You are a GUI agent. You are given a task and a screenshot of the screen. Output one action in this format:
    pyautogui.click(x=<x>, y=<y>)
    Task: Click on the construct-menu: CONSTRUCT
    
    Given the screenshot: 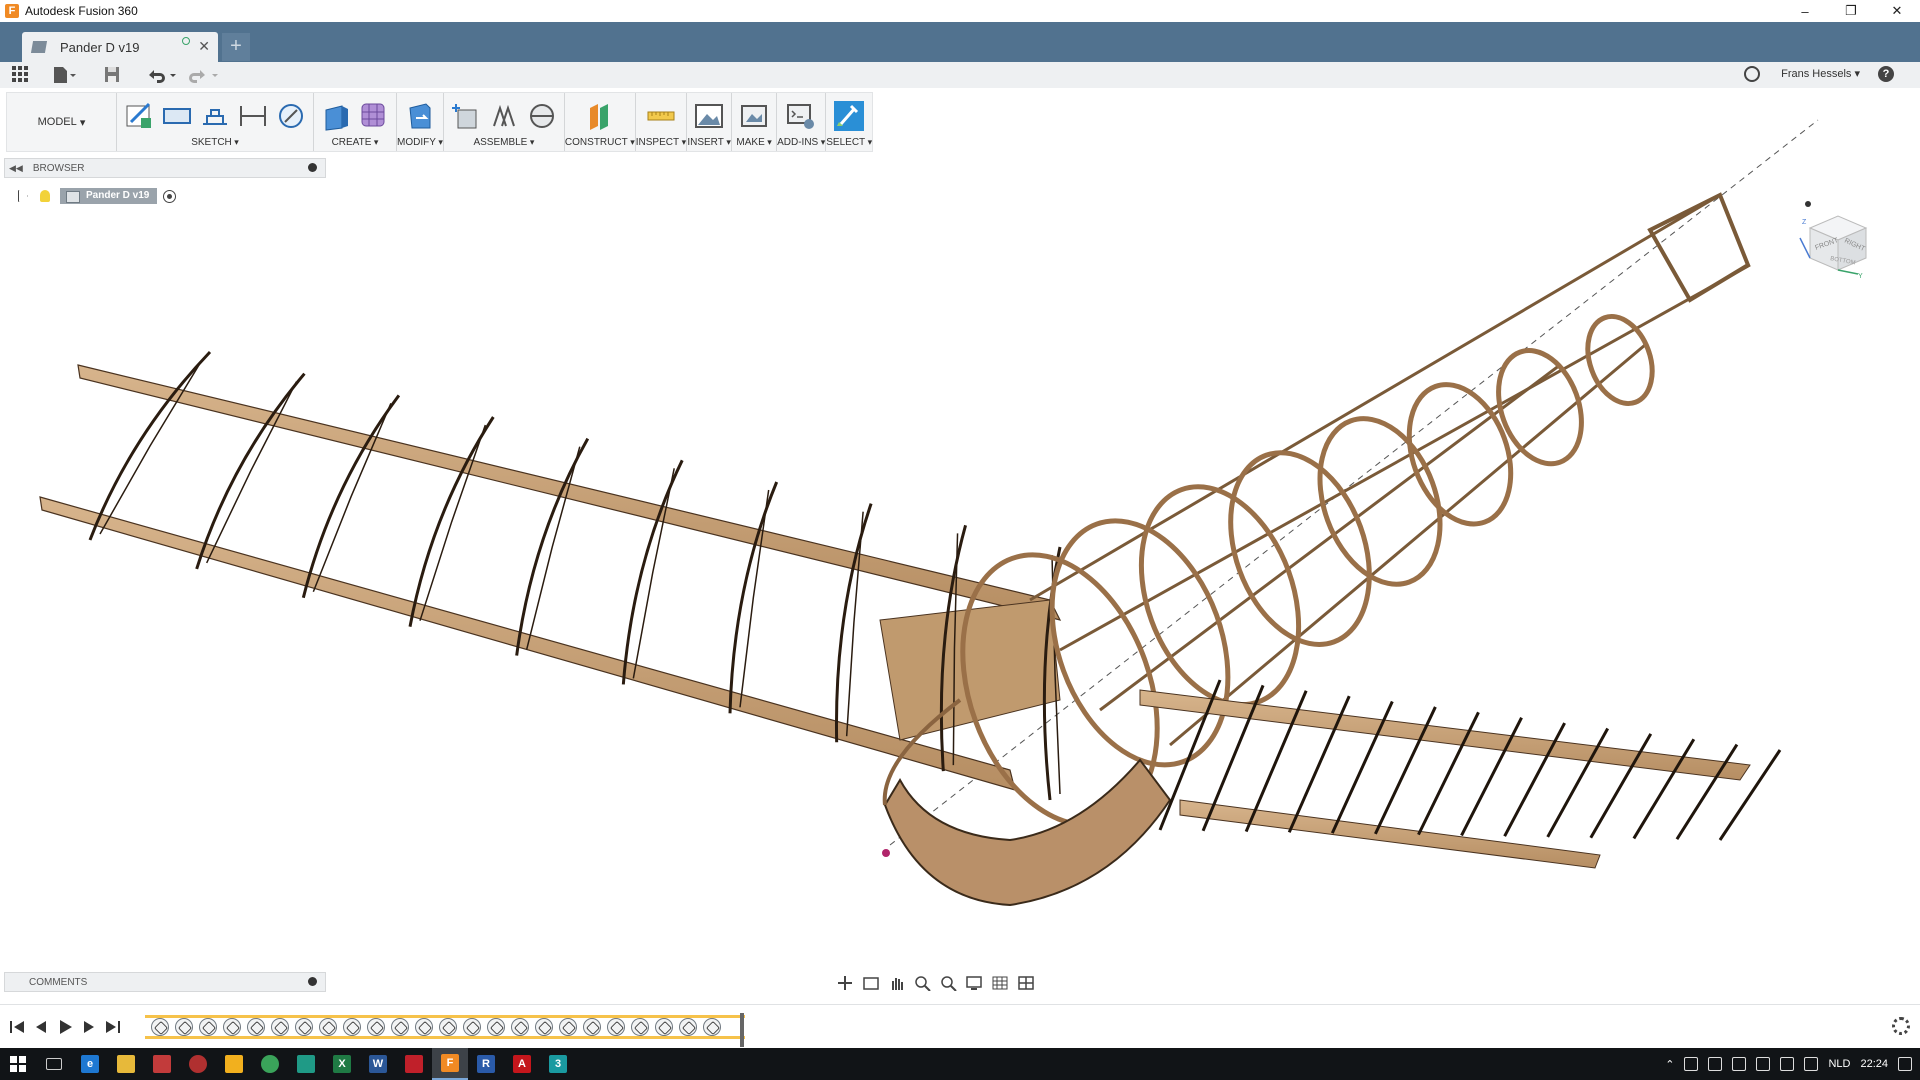 What is the action you would take?
    pyautogui.click(x=600, y=143)
    